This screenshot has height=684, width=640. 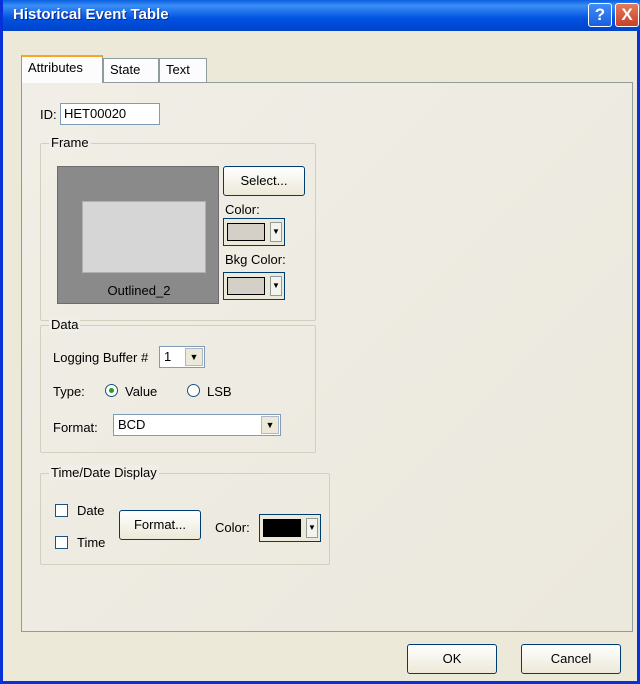 I want to click on frame-preview: Outlined_2, so click(x=138, y=235).